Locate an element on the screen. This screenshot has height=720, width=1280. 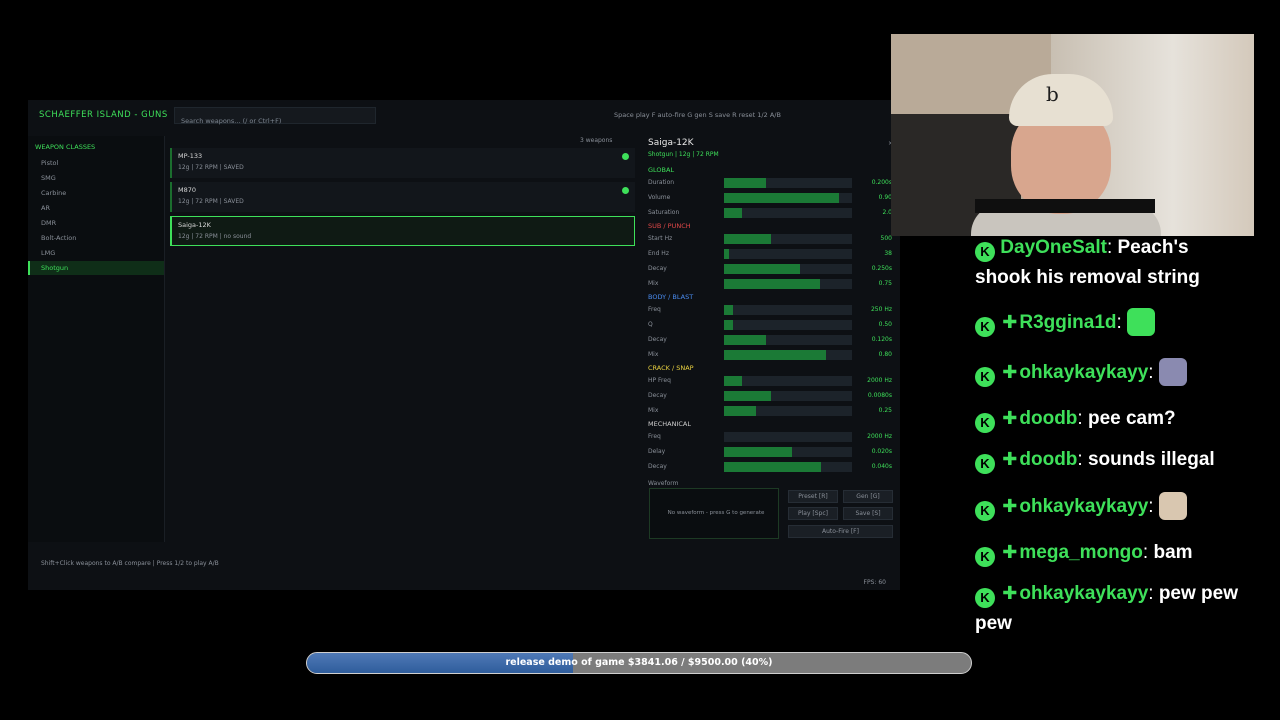
param-value: 0.200s is located at coordinates (881, 182).